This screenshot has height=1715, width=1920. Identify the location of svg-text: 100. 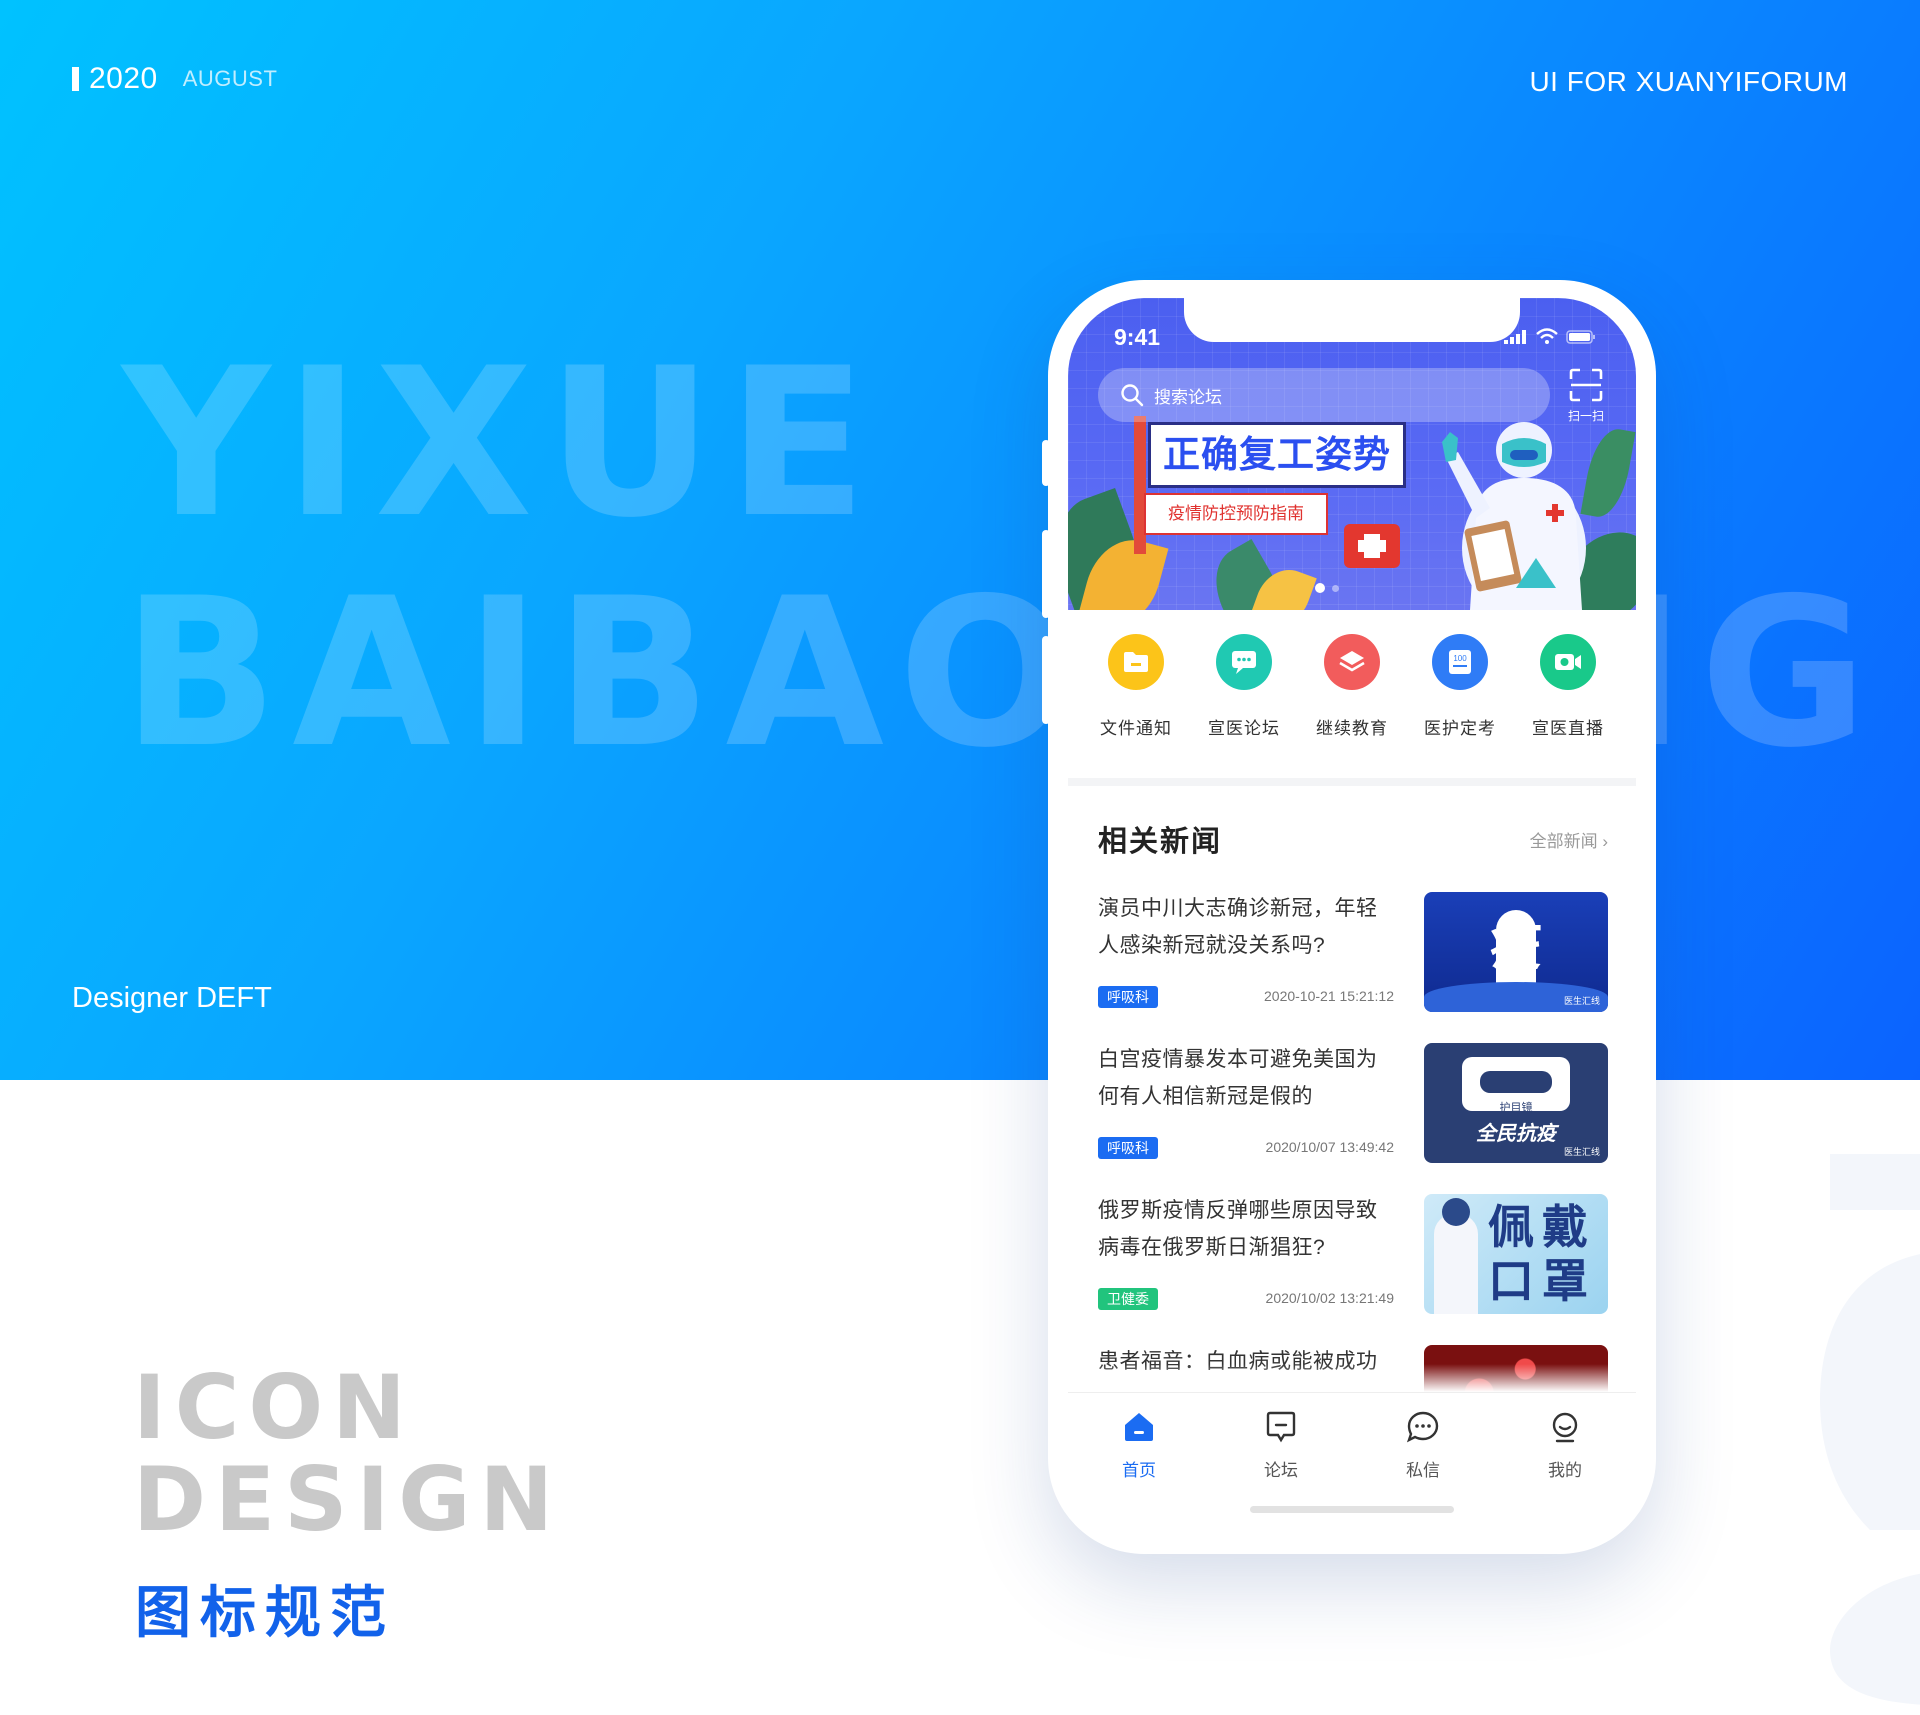
(1460, 658).